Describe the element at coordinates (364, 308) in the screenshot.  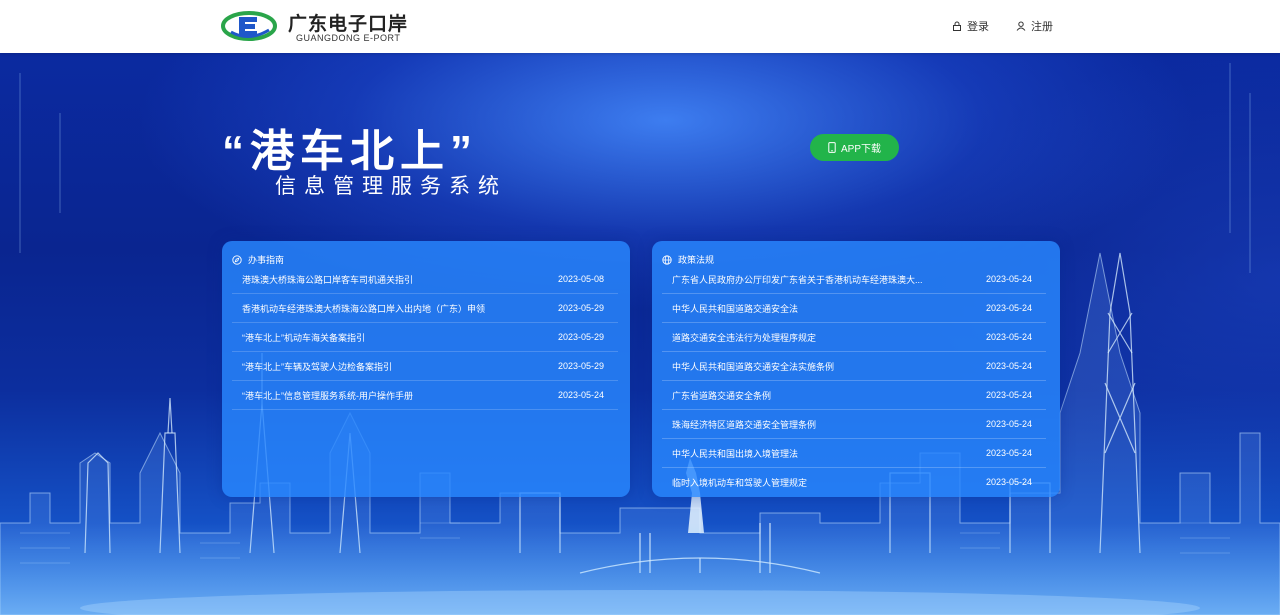
I see `guide-item-title: 香港机动车经港珠澳大桥珠海公路口岸入出内地（广东）申领` at that location.